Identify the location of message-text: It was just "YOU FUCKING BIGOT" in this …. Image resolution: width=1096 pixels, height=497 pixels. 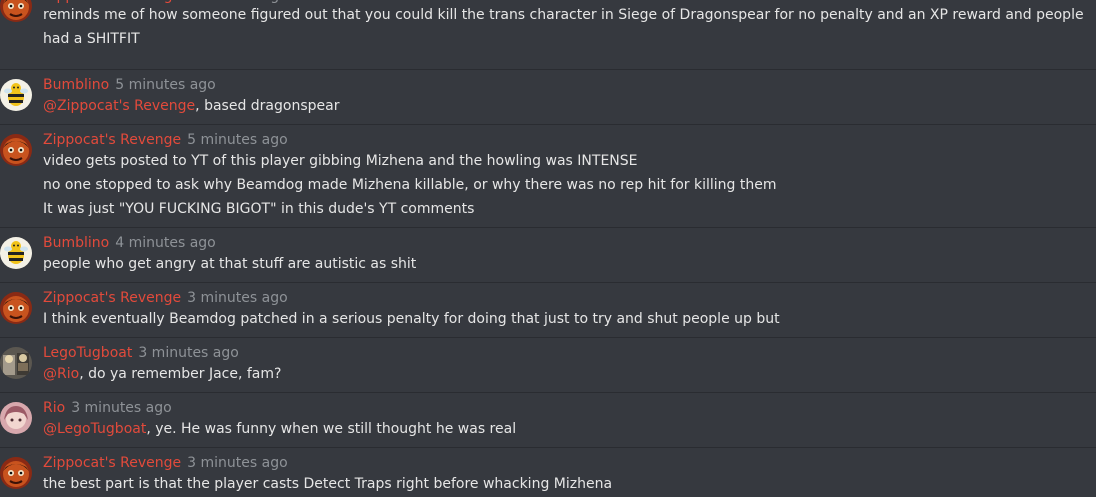
(259, 209).